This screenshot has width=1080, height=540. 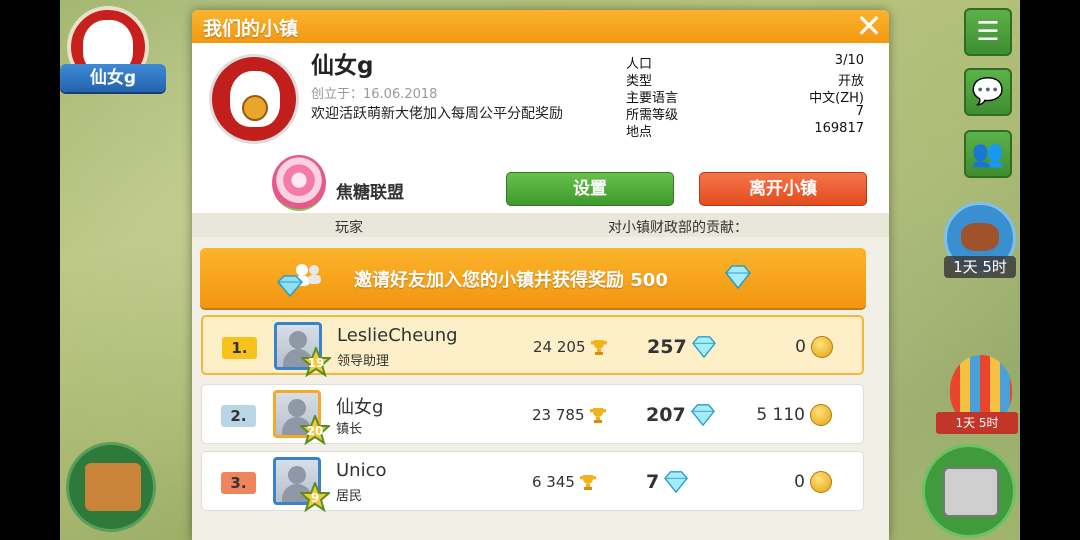 What do you see at coordinates (349, 228) in the screenshot?
I see `column-player: 玩家` at bounding box center [349, 228].